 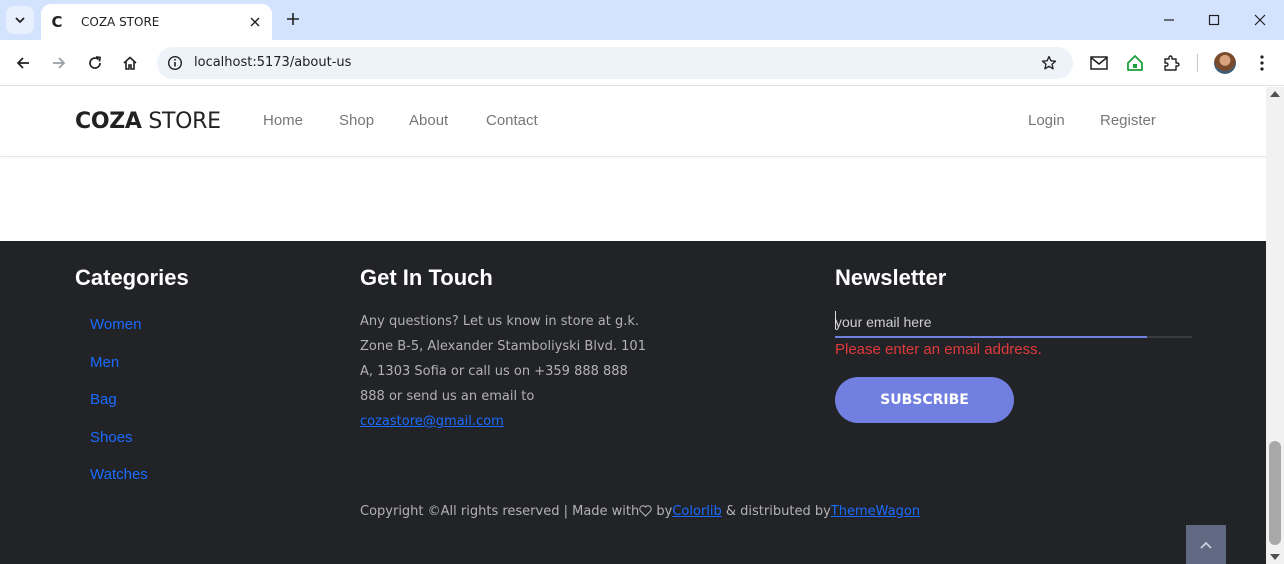 What do you see at coordinates (1049, 63) in the screenshot?
I see `bookmark-star-icon` at bounding box center [1049, 63].